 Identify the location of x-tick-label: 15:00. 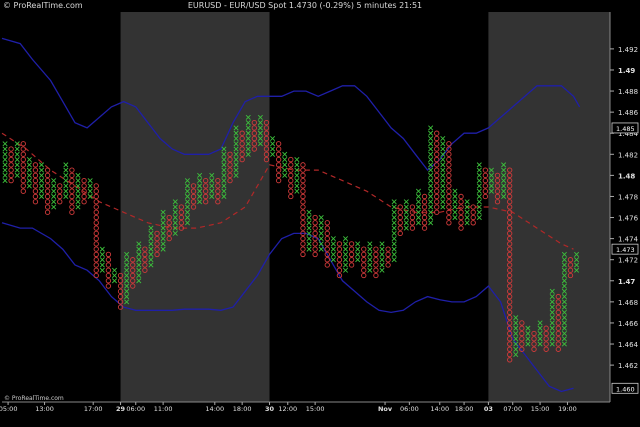
(315, 409).